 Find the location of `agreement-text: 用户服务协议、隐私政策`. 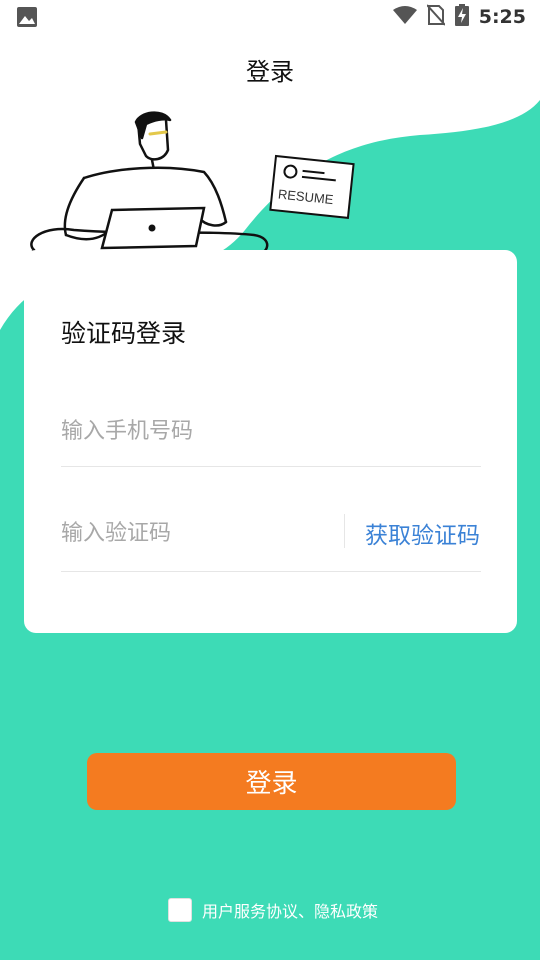

agreement-text: 用户服务协议、隐私政策 is located at coordinates (290, 910).